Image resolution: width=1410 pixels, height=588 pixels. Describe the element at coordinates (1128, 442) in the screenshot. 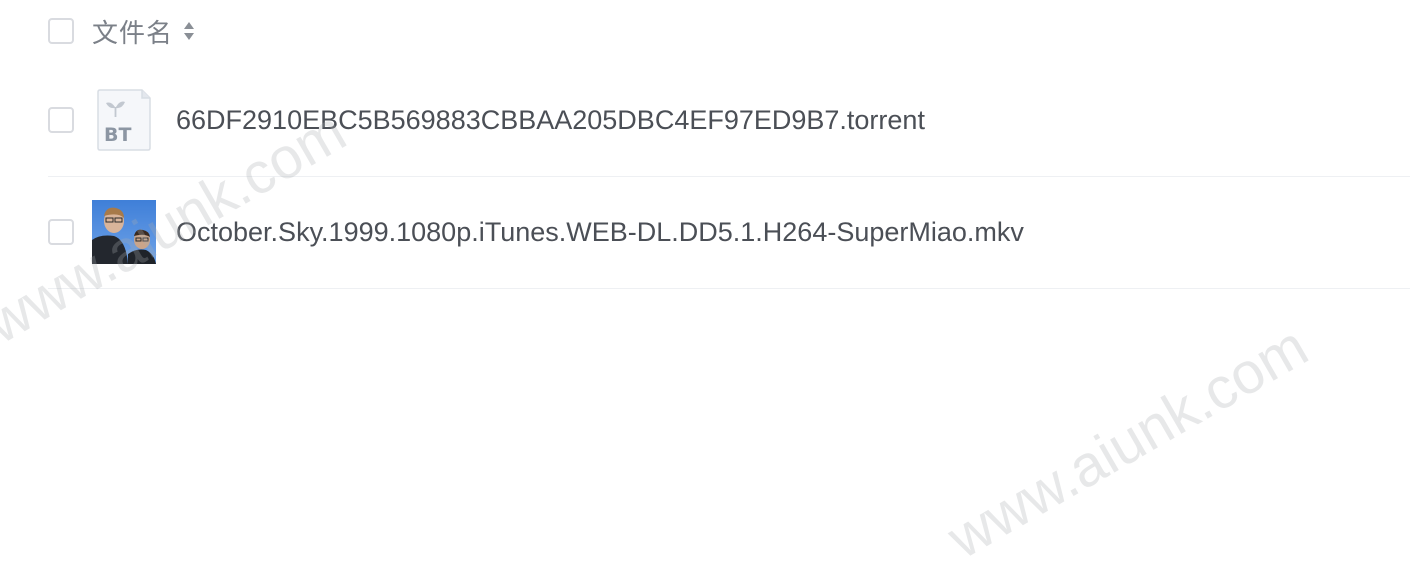

I see `watermark-text: www.aiunk.com` at that location.